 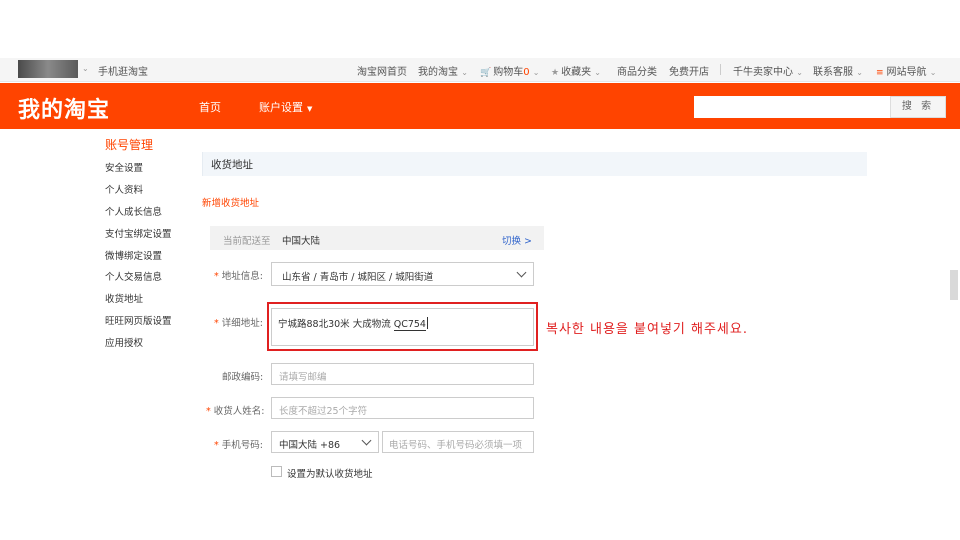 I want to click on favorites-label: 收藏夹, so click(x=576, y=72).